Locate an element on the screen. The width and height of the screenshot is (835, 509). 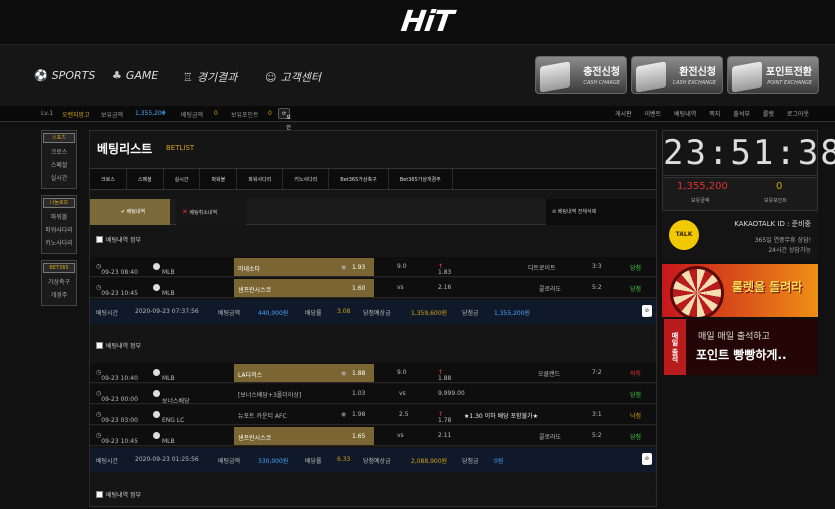
bet-time: 2020-09-23 07:37:56 is located at coordinates (167, 311).